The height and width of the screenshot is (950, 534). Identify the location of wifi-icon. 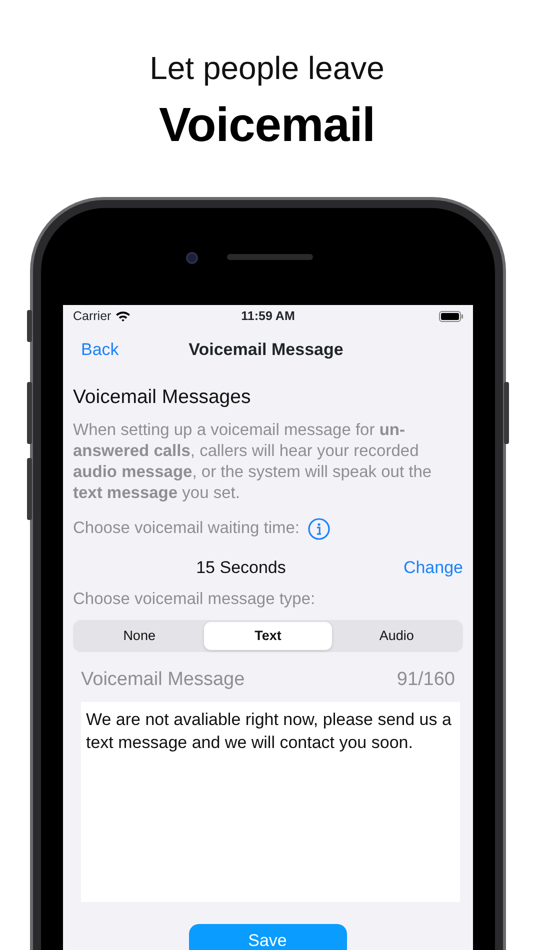
(123, 316).